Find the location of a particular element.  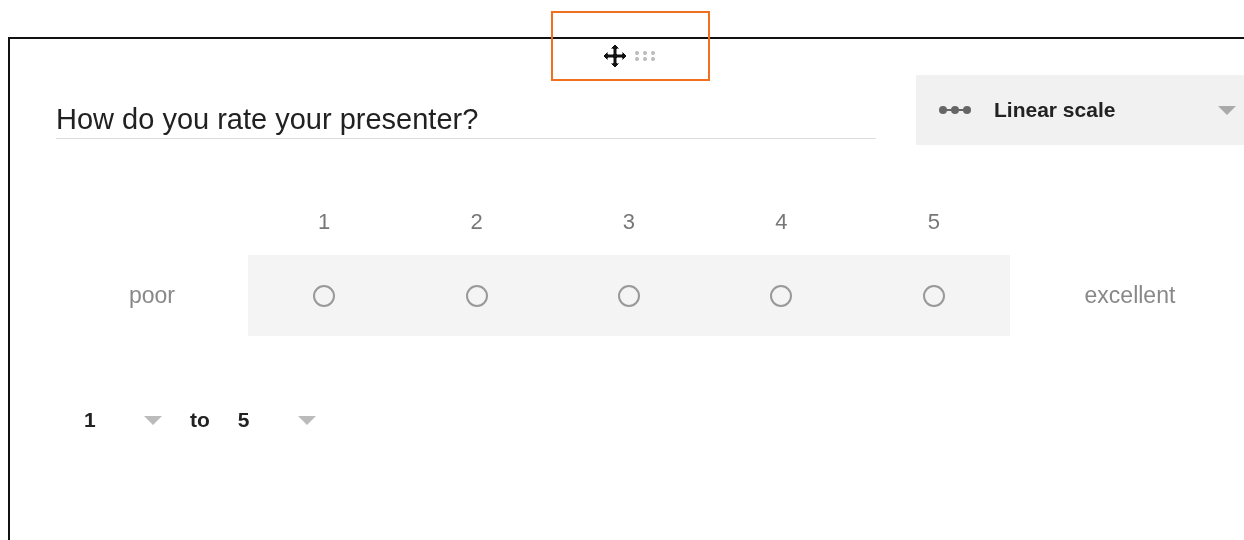

scale-number: 5 is located at coordinates (933, 222).